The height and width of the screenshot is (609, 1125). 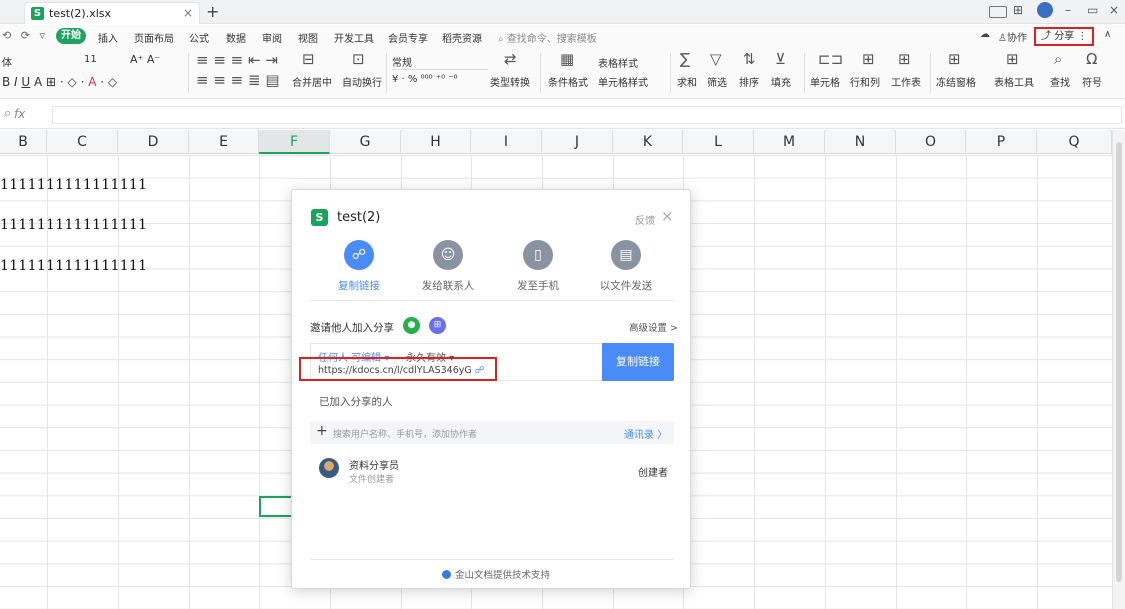 I want to click on cell-icon: ⊏⊐, so click(x=830, y=59).